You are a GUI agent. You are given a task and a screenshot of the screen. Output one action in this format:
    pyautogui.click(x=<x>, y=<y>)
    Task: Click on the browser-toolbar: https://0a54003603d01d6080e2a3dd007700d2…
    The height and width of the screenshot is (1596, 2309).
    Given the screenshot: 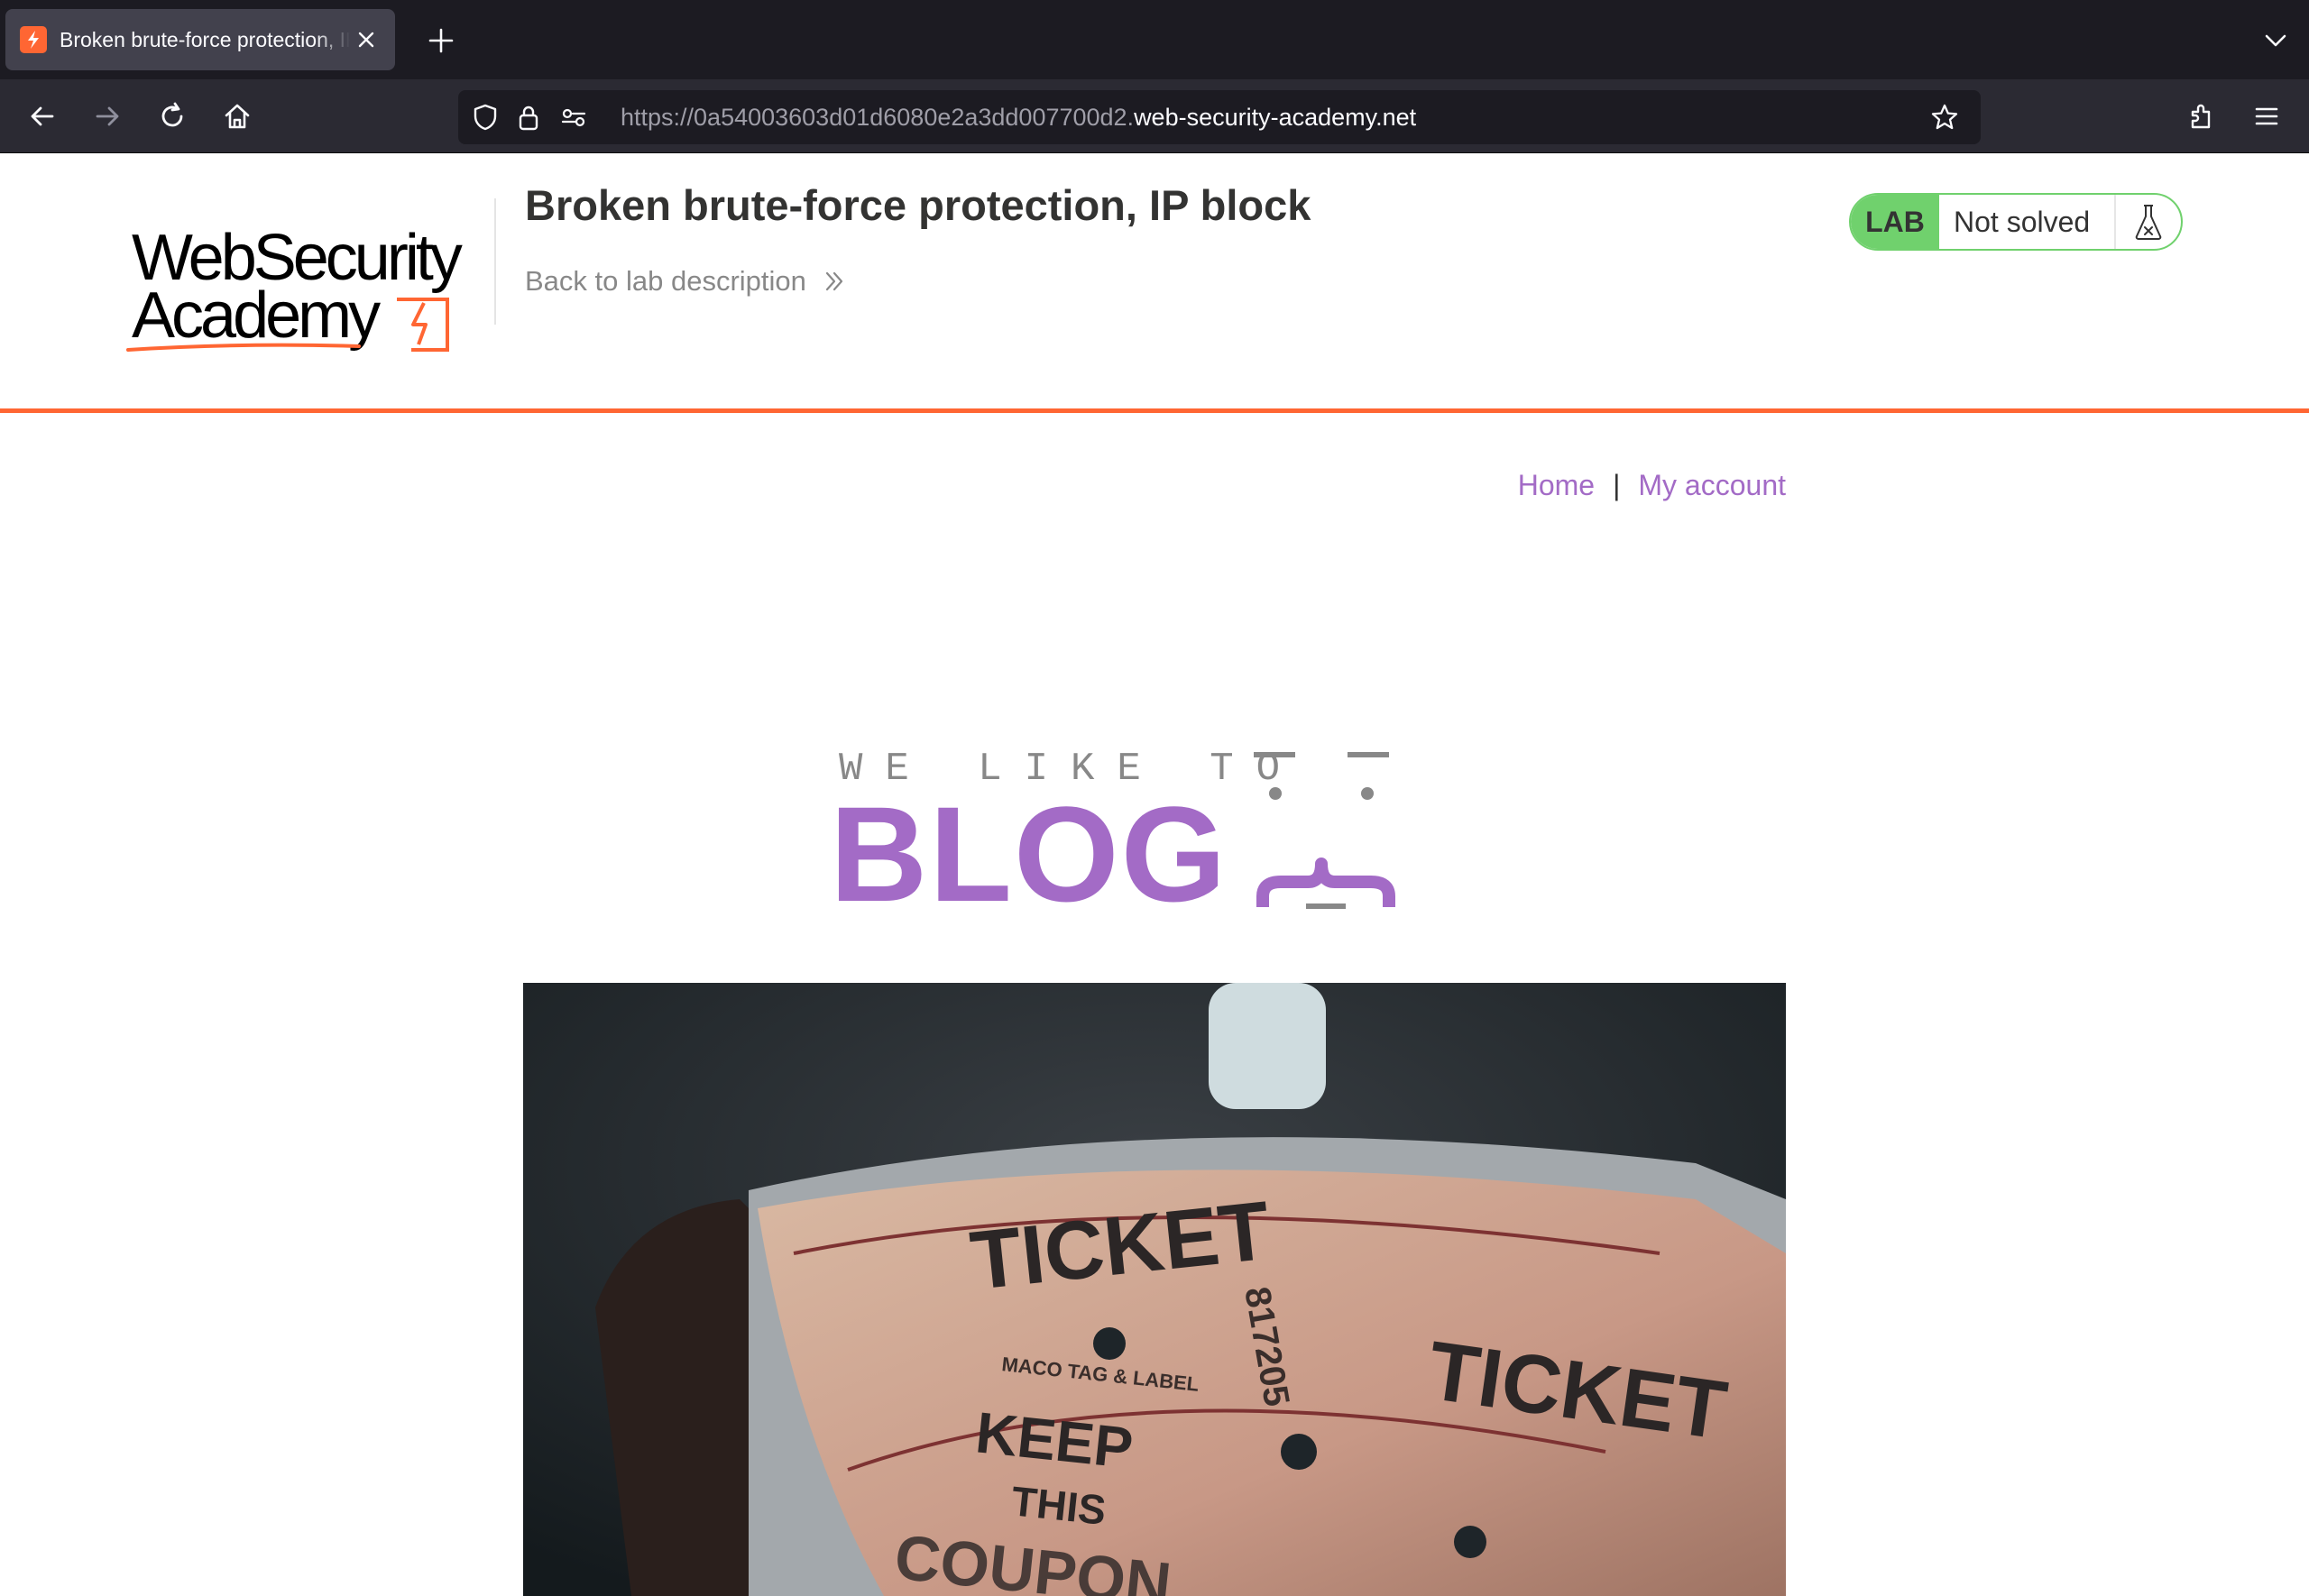 What is the action you would take?
    pyautogui.click(x=1154, y=116)
    